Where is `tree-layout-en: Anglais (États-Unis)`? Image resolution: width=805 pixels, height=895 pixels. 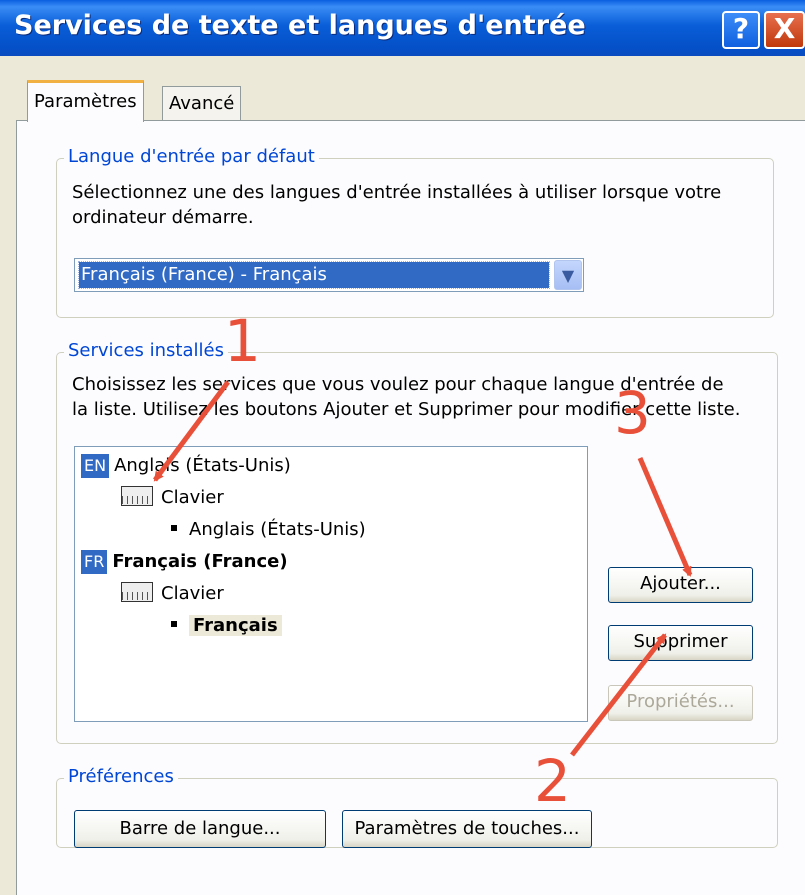 tree-layout-en: Anglais (États-Unis) is located at coordinates (268, 530).